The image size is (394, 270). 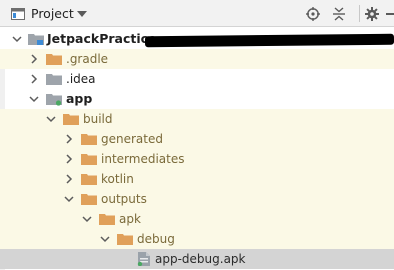 I want to click on tree-row-root: JetpackPractice, so click(x=197, y=39).